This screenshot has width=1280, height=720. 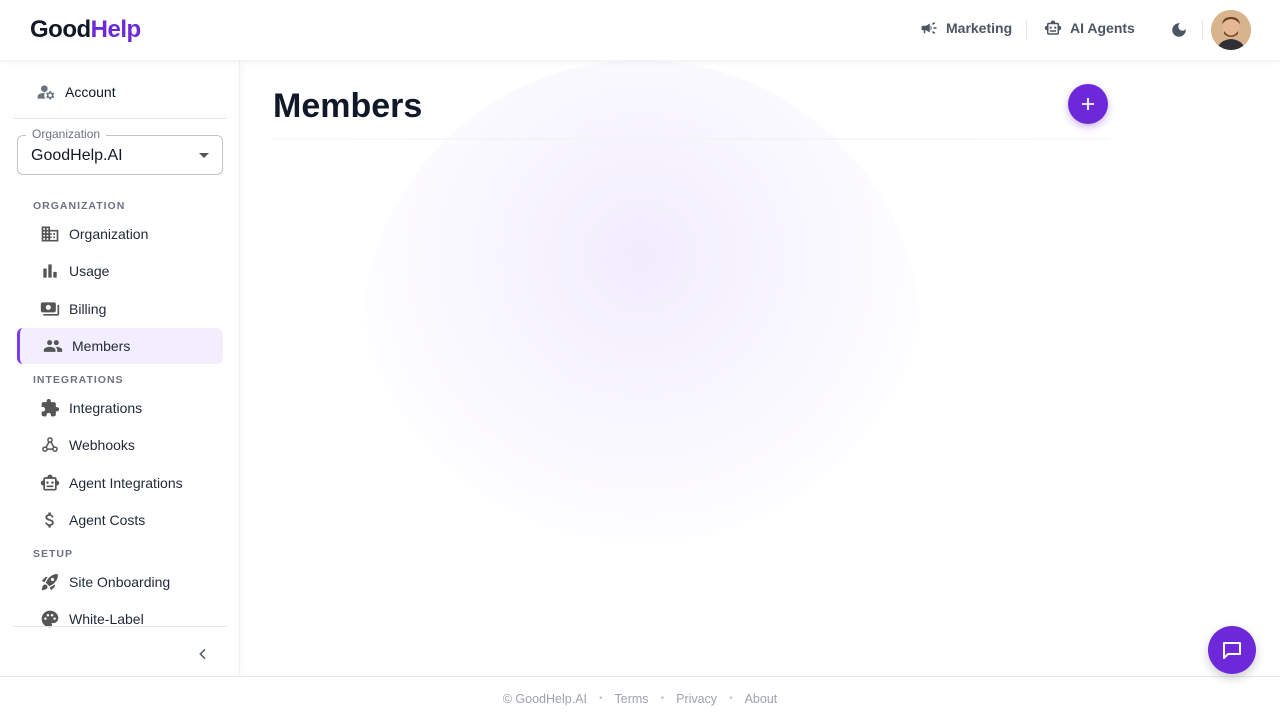 I want to click on sidebar-item-label: Webhooks, so click(x=102, y=445).